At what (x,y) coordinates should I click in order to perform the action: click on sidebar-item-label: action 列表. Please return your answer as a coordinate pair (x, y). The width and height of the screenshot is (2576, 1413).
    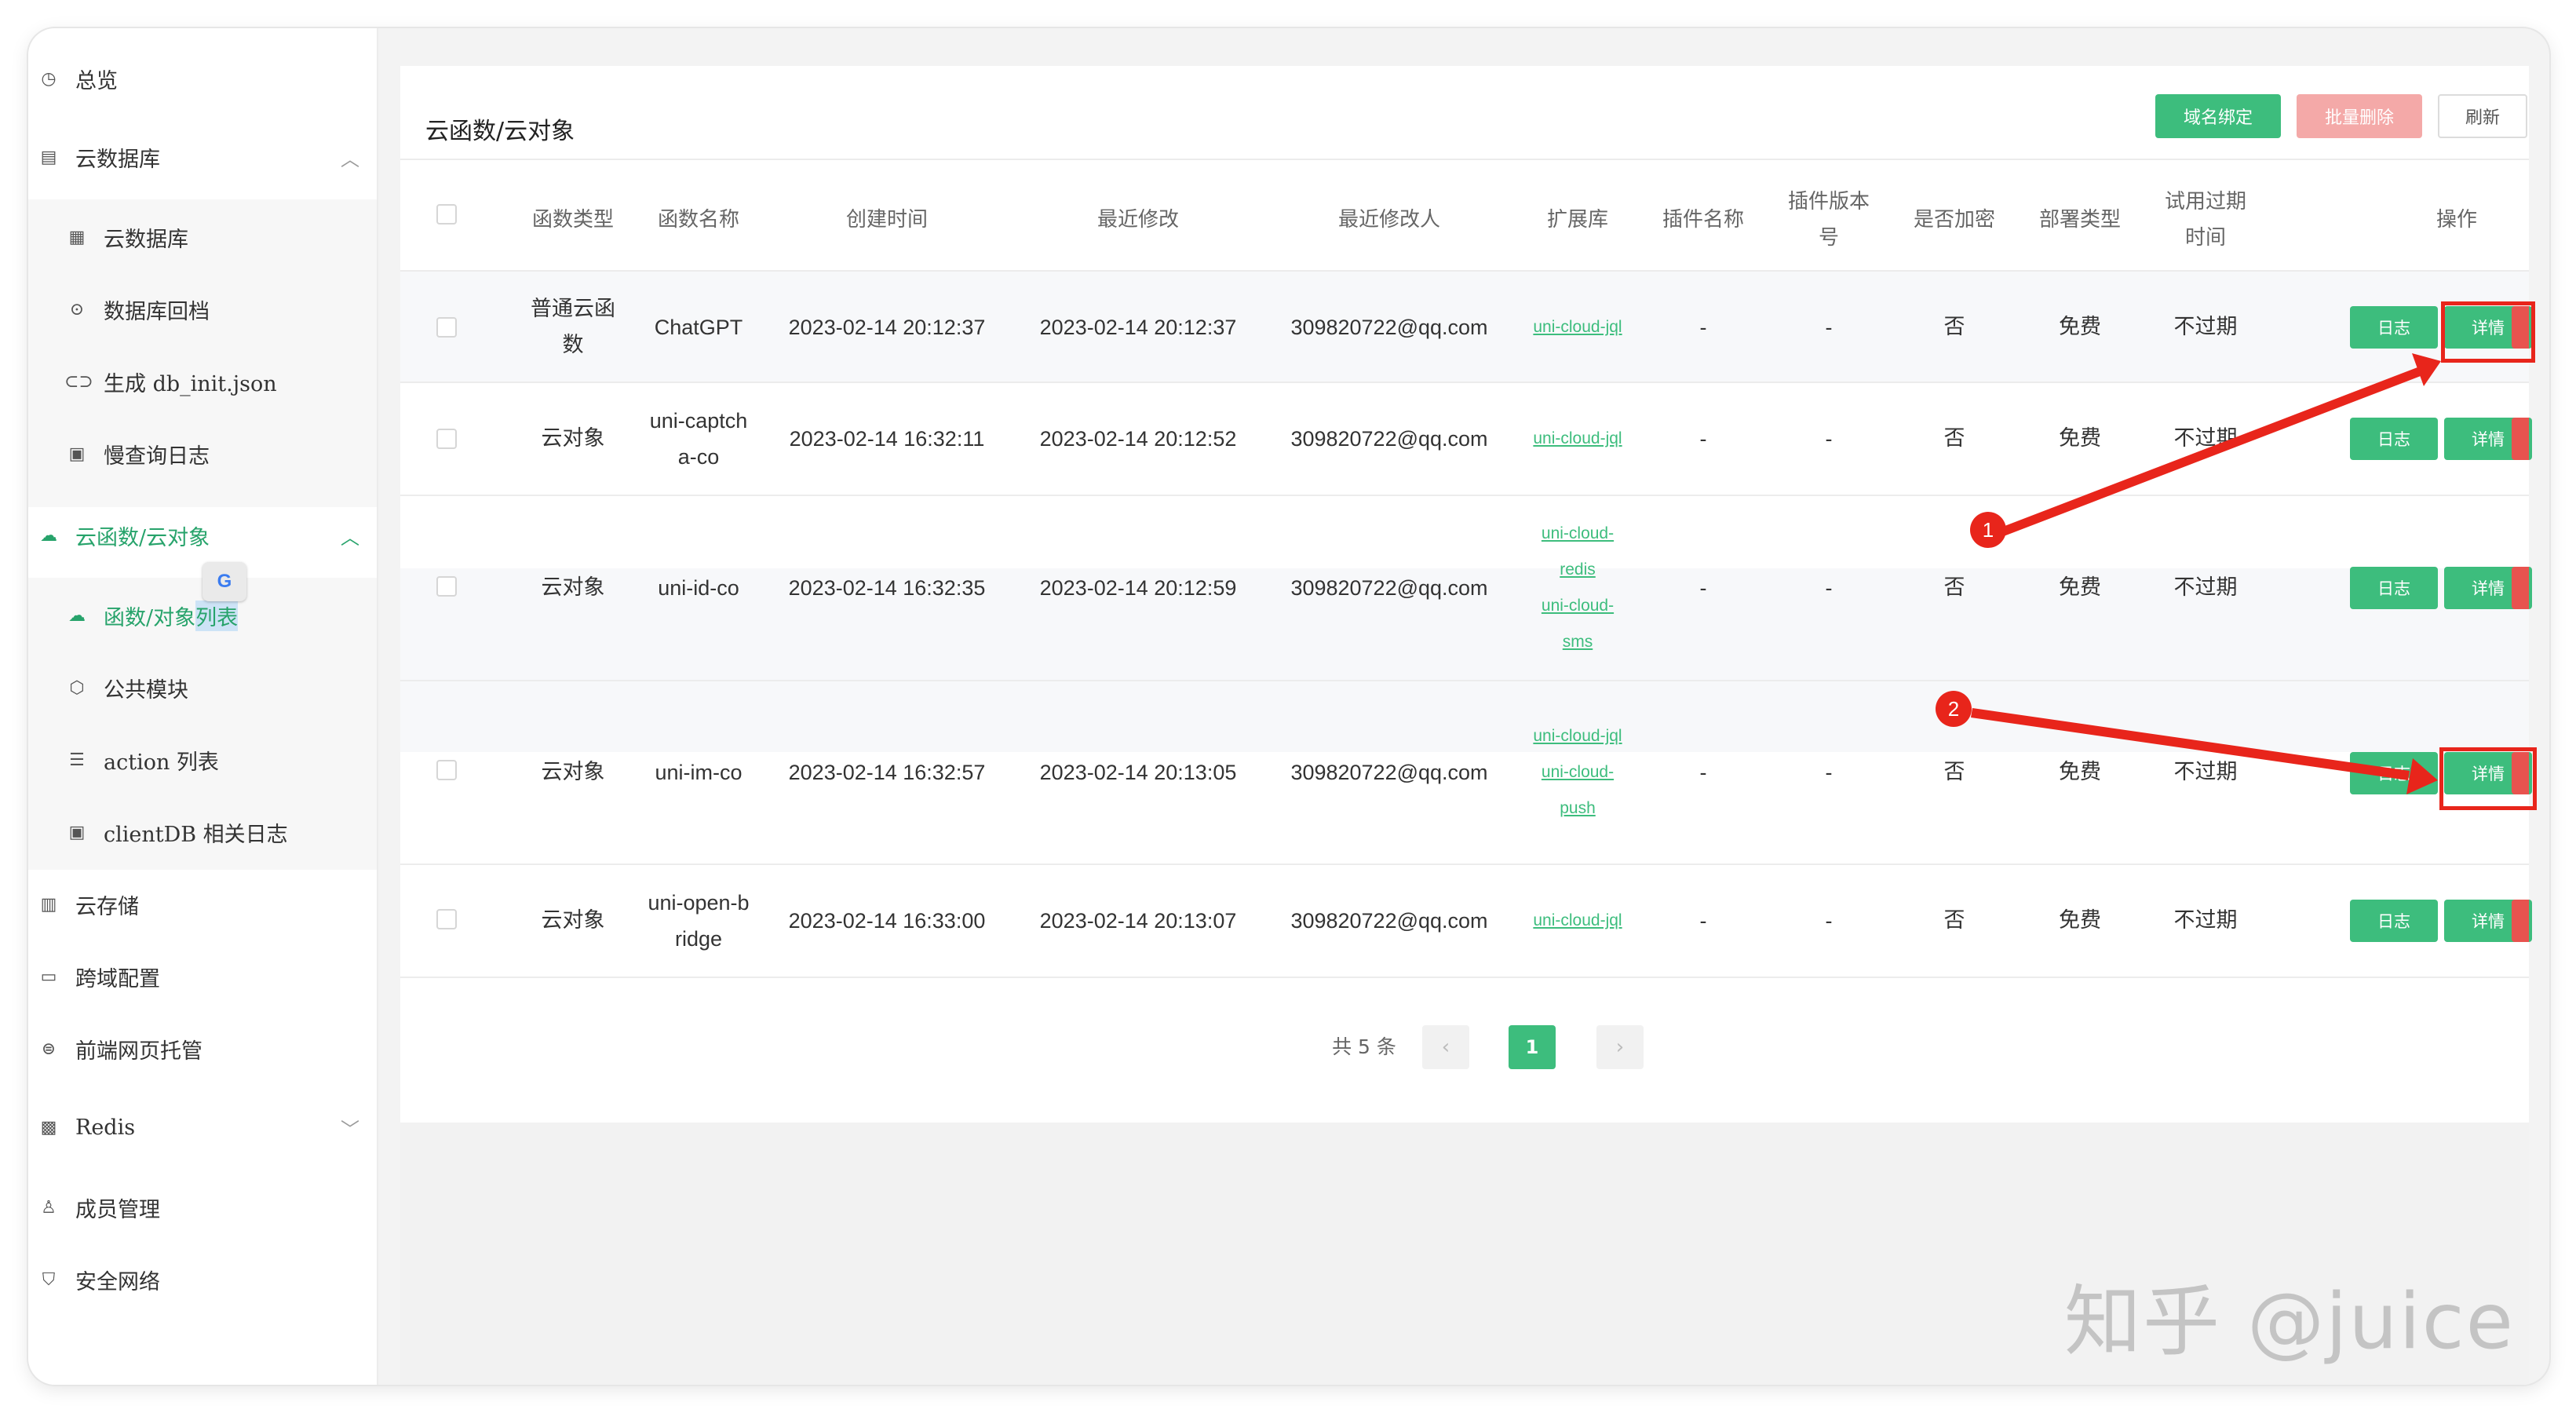
    Looking at the image, I should click on (161, 762).